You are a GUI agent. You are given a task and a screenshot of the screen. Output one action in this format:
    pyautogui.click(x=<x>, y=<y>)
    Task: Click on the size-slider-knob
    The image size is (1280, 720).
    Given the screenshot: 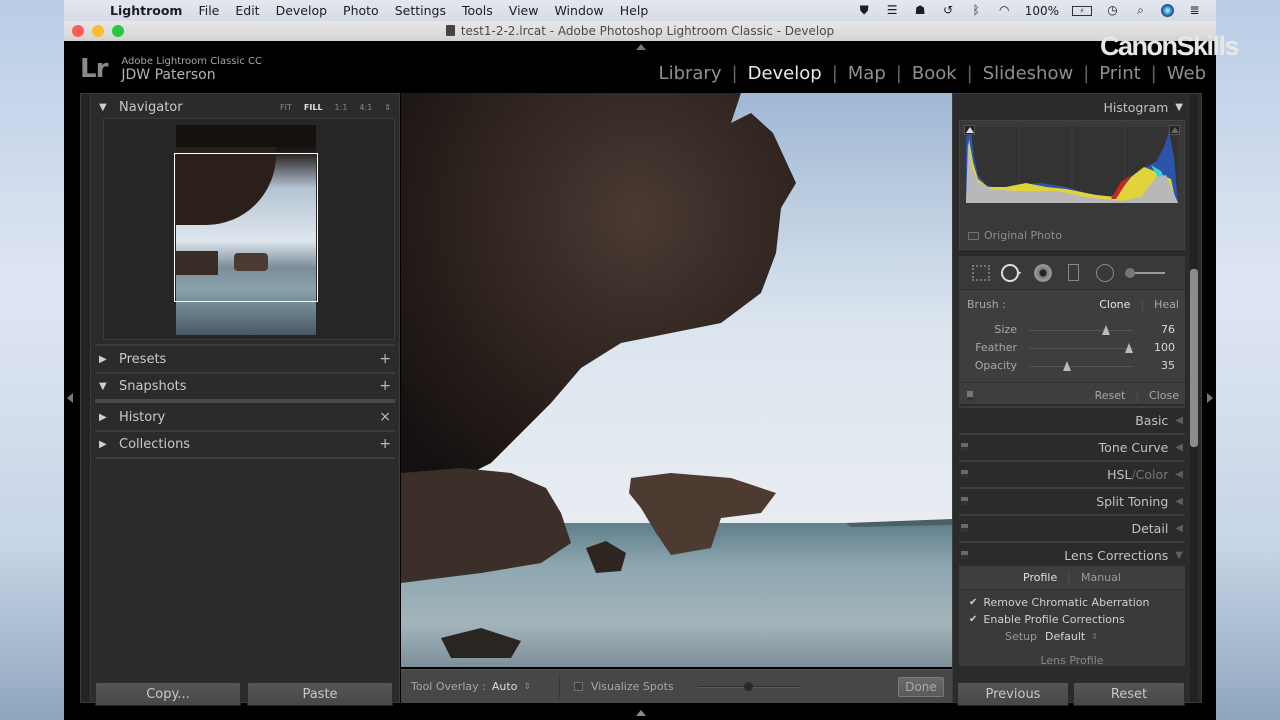 What is the action you would take?
    pyautogui.click(x=1105, y=330)
    